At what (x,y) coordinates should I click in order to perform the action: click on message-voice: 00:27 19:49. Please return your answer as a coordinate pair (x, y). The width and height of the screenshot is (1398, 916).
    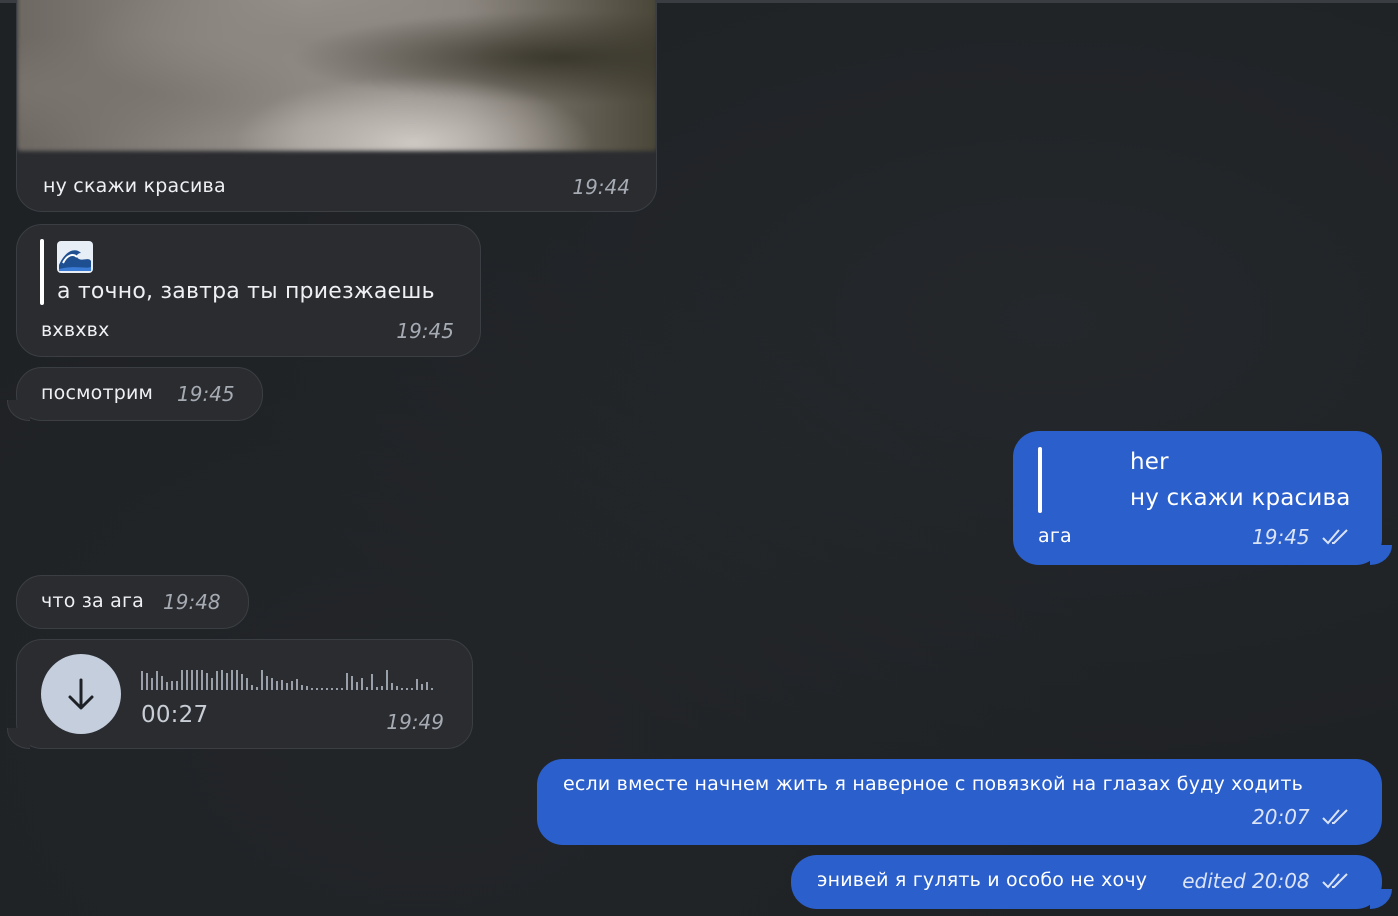
    Looking at the image, I should click on (240, 694).